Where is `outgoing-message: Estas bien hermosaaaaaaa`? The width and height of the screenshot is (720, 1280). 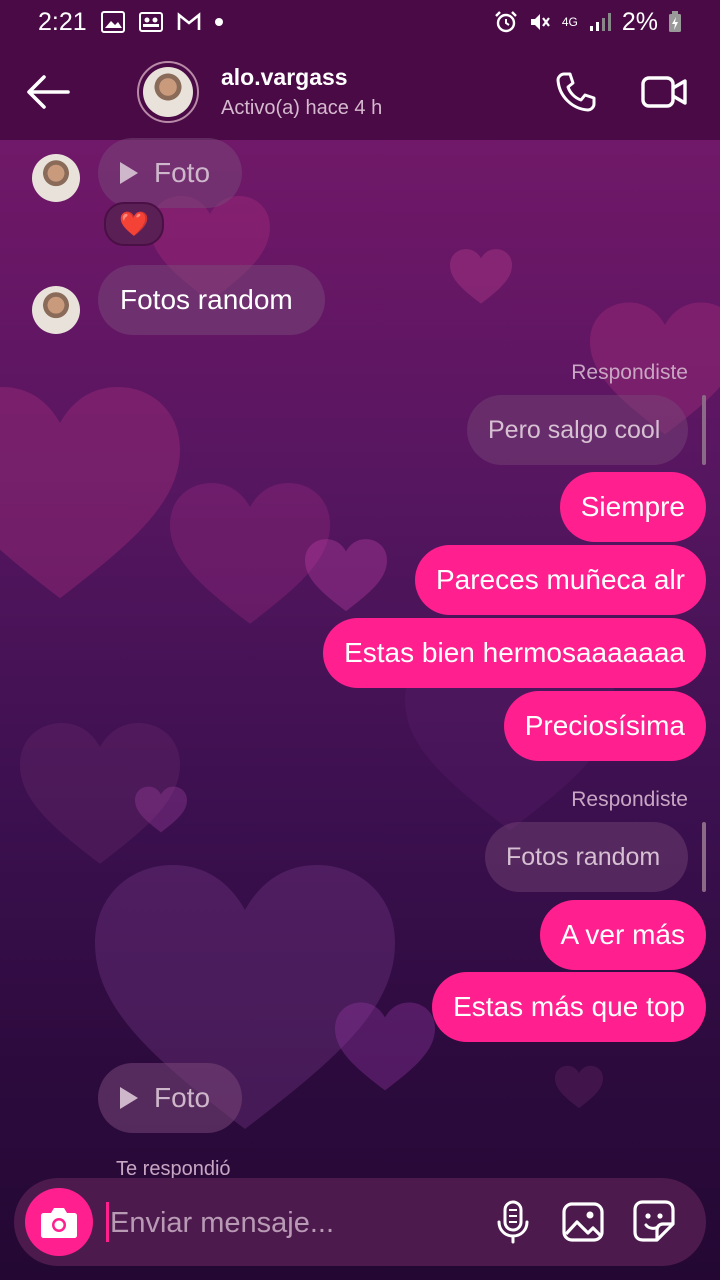 outgoing-message: Estas bien hermosaaaaaaa is located at coordinates (514, 653).